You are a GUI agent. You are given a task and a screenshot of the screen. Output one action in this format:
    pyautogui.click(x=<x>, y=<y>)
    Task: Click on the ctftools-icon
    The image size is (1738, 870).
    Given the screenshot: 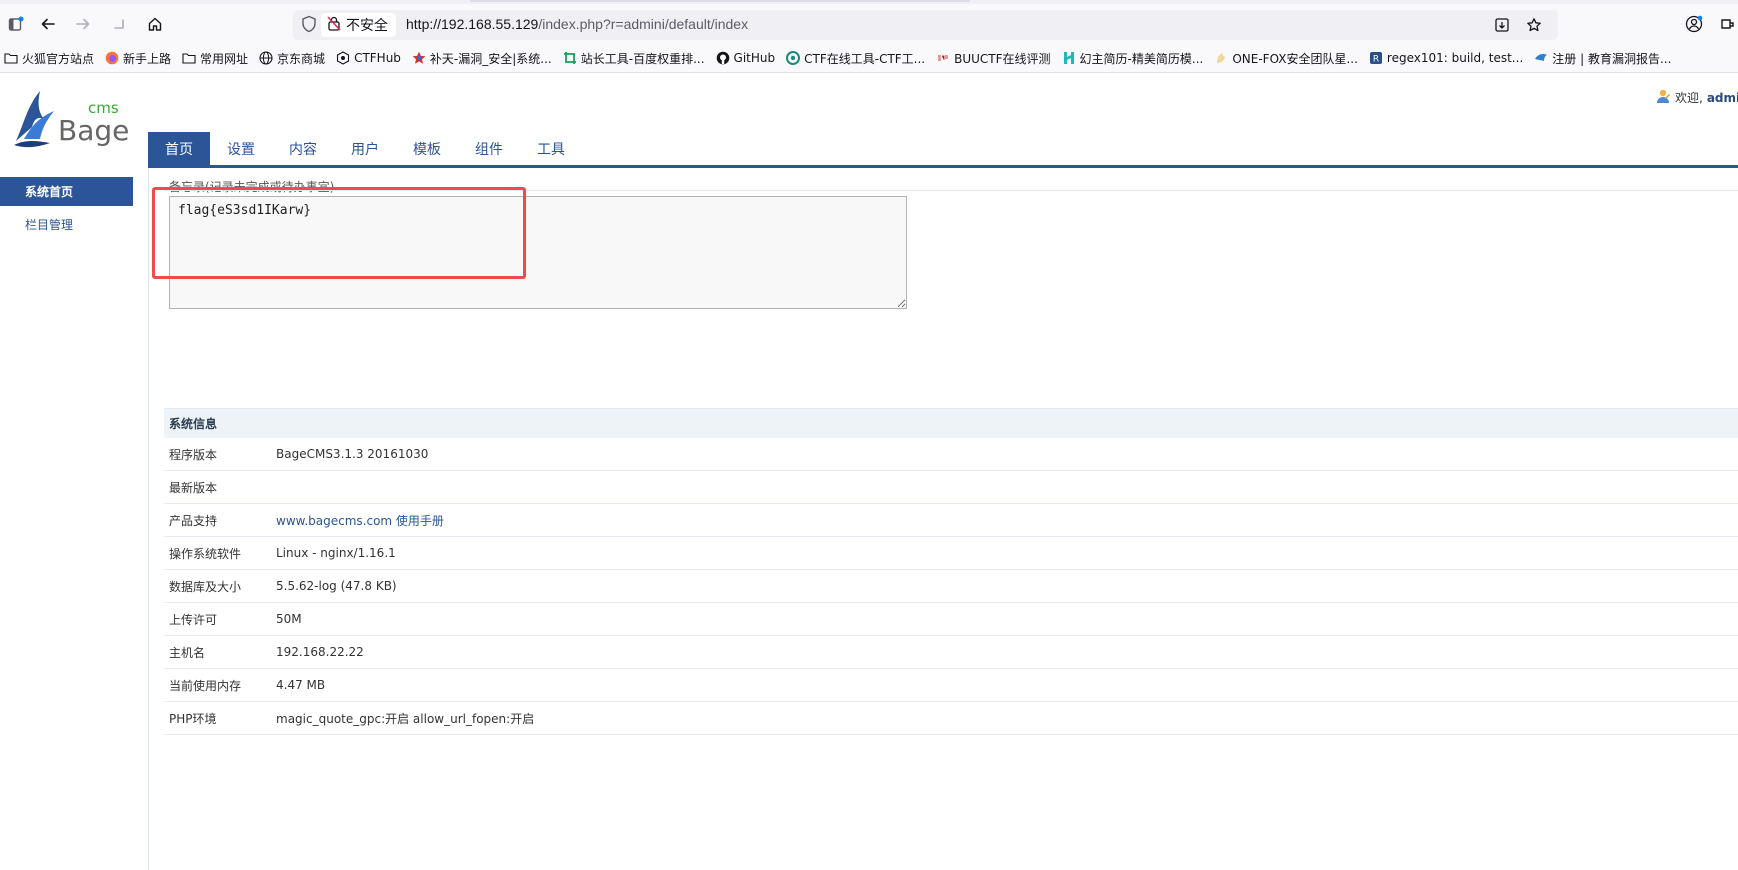 What is the action you would take?
    pyautogui.click(x=793, y=58)
    